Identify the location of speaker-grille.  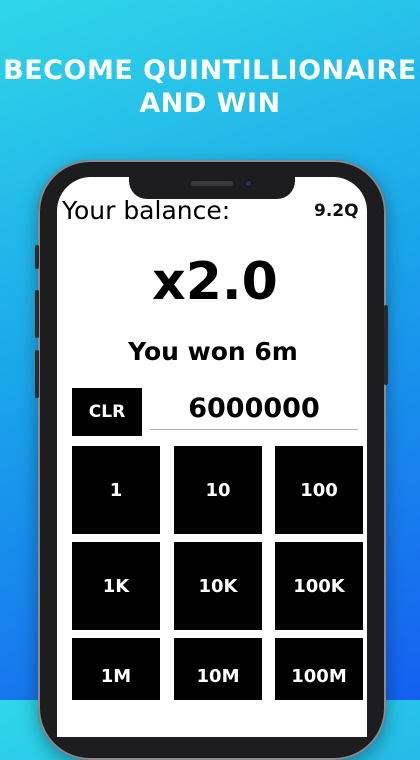
(212, 183).